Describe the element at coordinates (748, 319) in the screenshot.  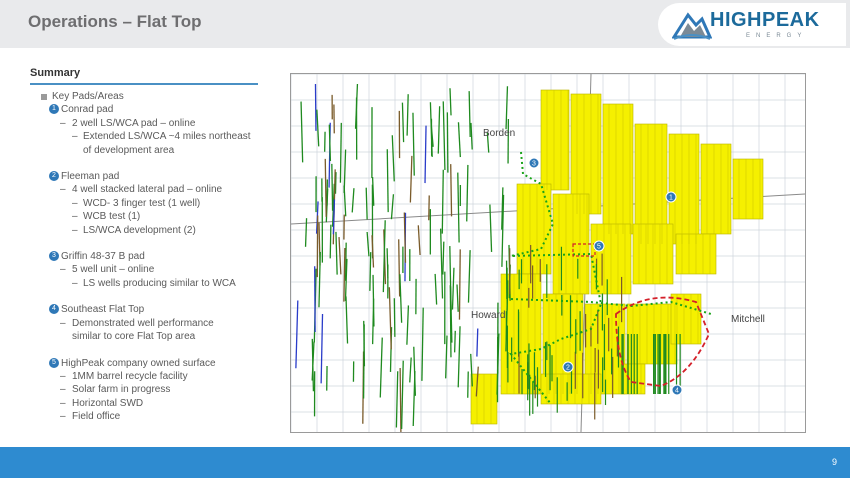
I see `county-label-mitchell: Mitchell` at that location.